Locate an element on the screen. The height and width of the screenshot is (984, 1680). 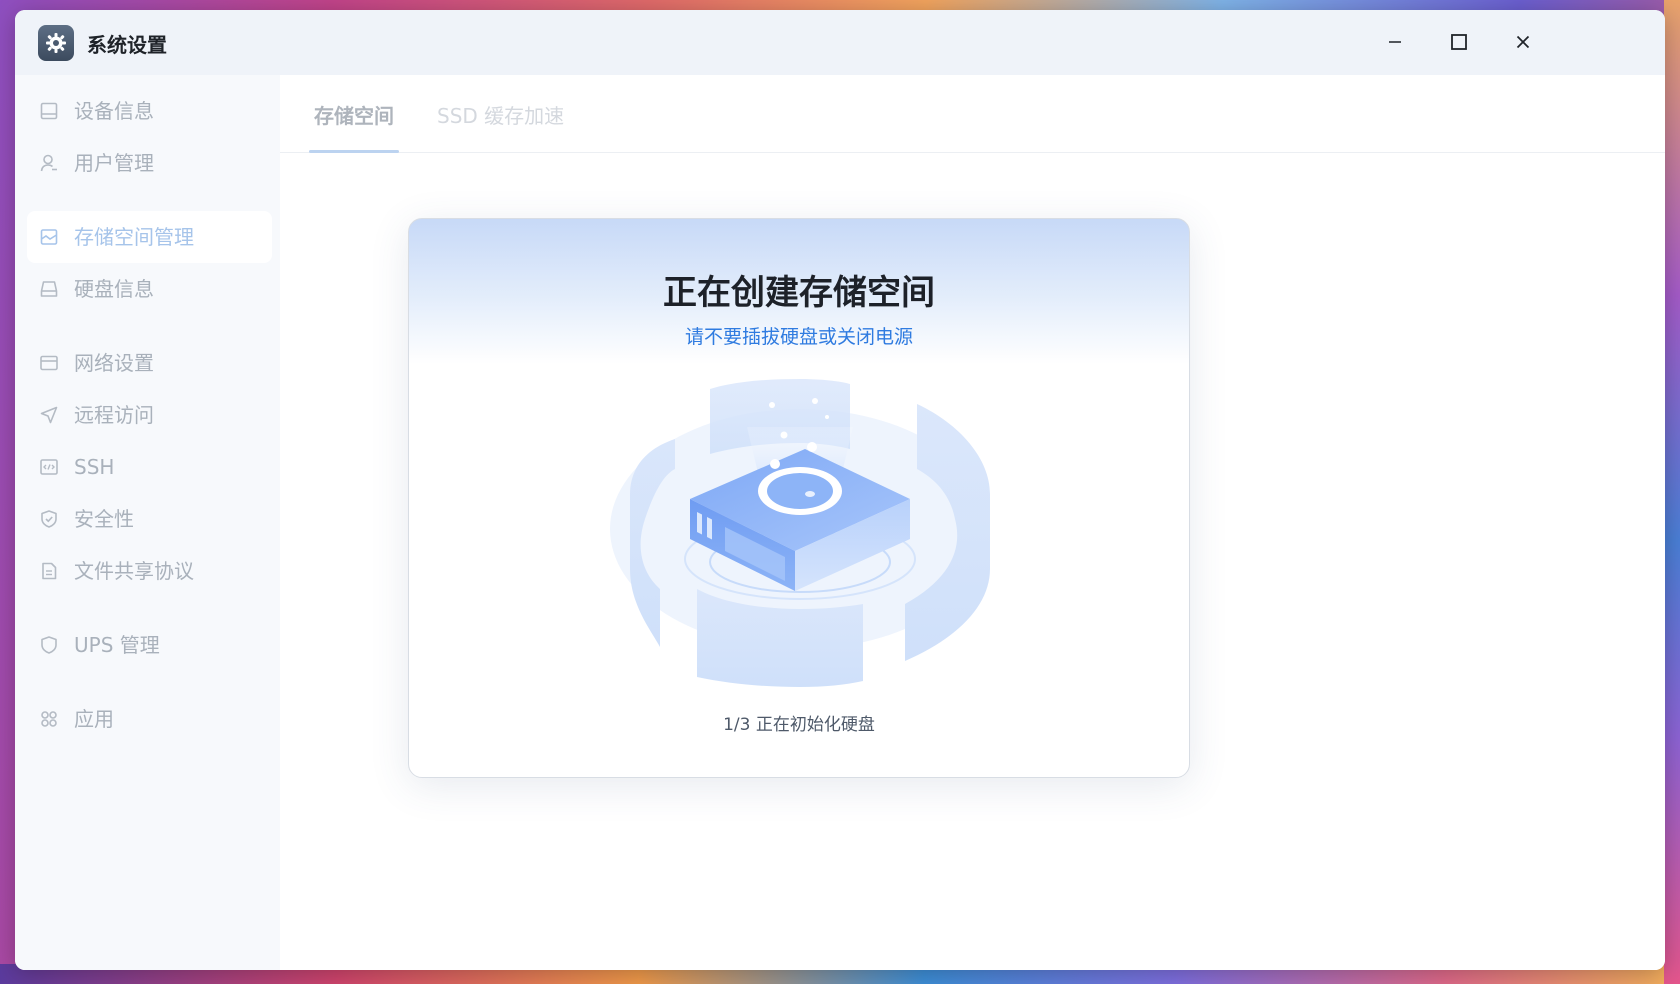
minimize-button is located at coordinates (1395, 42).